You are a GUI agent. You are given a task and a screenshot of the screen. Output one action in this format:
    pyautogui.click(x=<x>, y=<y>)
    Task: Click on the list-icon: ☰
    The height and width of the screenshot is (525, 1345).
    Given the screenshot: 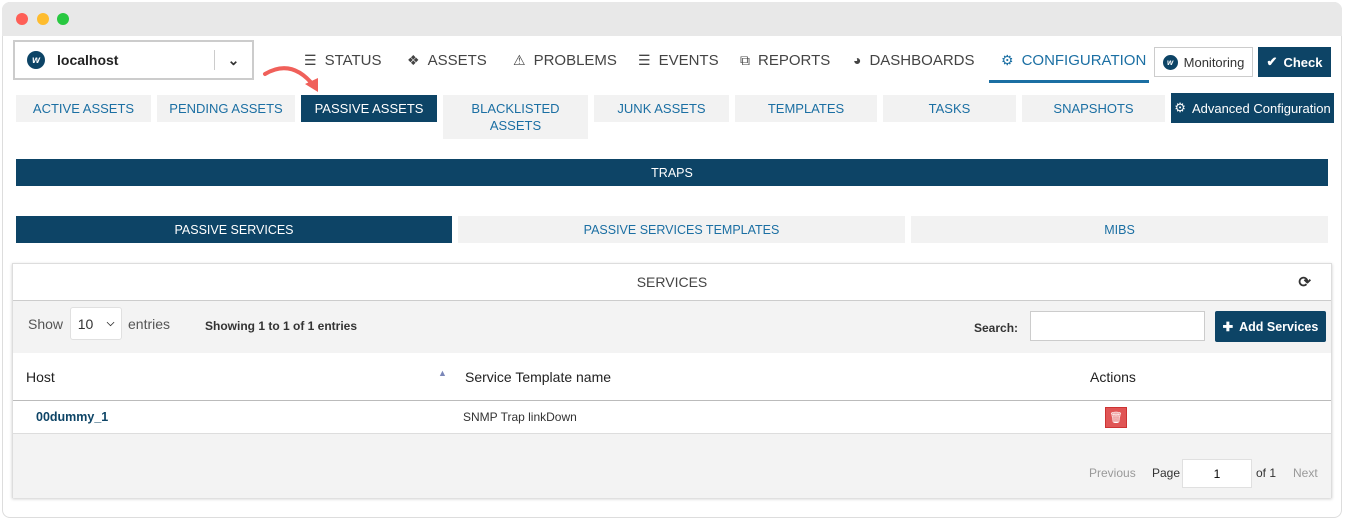 What is the action you would take?
    pyautogui.click(x=310, y=59)
    